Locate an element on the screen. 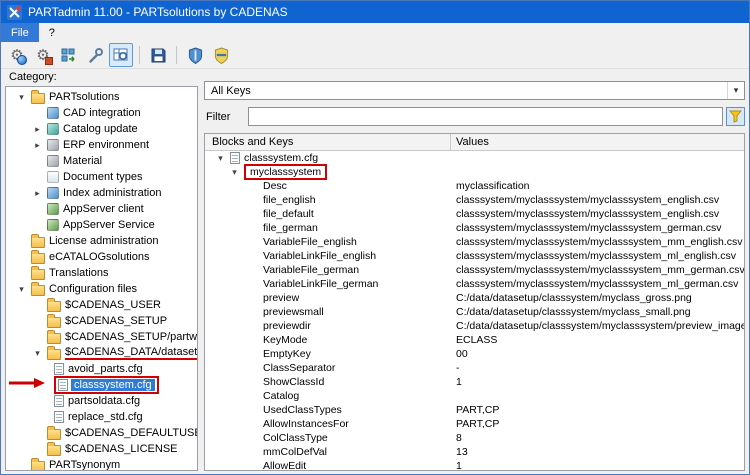 The height and width of the screenshot is (475, 750). tree-item-ecatalogsolutions: eCATALOGsolutions is located at coordinates (101, 257).